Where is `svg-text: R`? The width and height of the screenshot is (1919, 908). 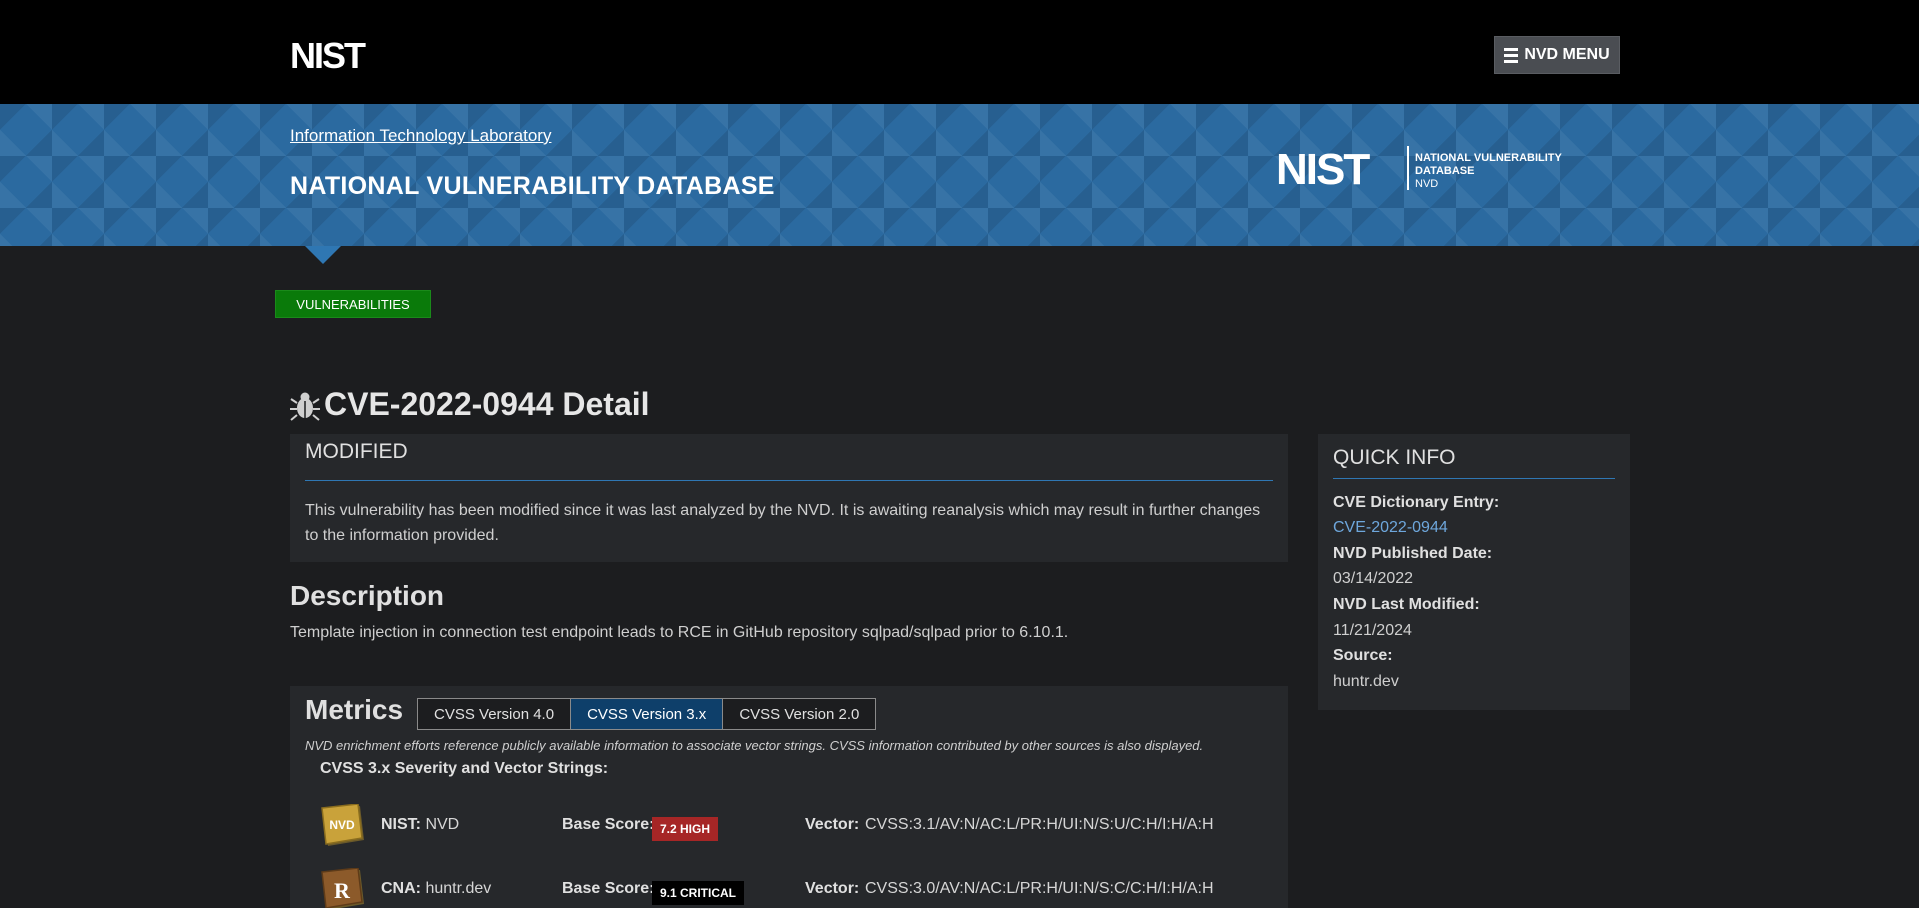
svg-text: R is located at coordinates (342, 890).